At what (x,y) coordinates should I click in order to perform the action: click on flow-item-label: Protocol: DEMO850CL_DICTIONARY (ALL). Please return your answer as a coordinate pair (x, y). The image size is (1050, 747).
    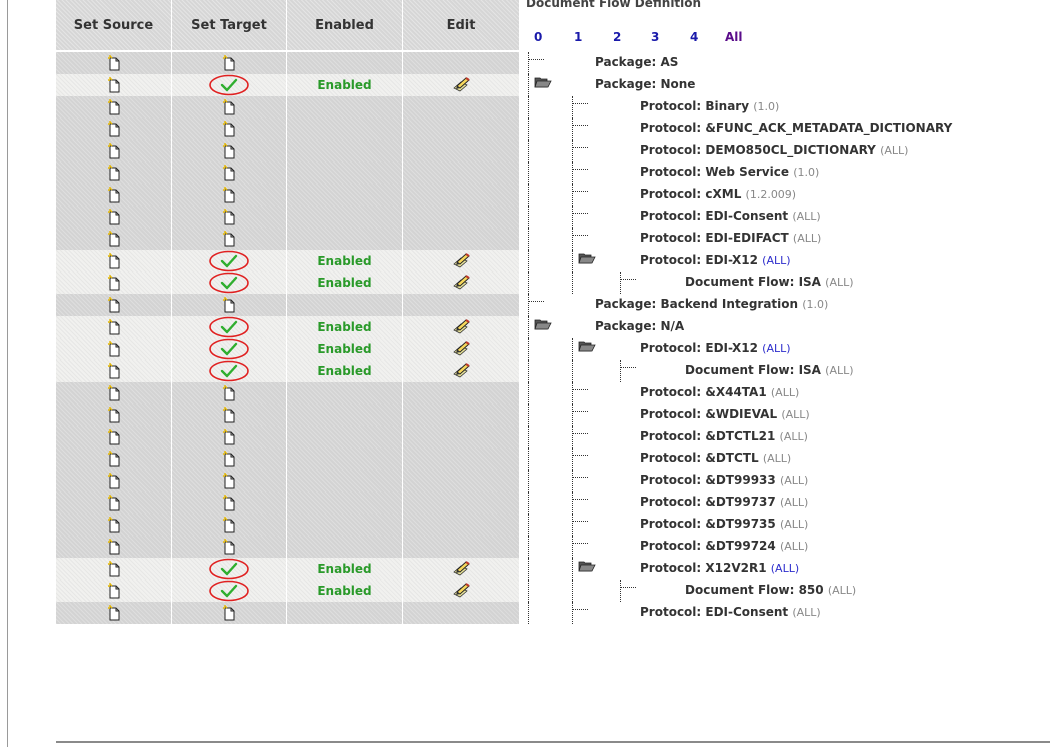
    Looking at the image, I should click on (774, 150).